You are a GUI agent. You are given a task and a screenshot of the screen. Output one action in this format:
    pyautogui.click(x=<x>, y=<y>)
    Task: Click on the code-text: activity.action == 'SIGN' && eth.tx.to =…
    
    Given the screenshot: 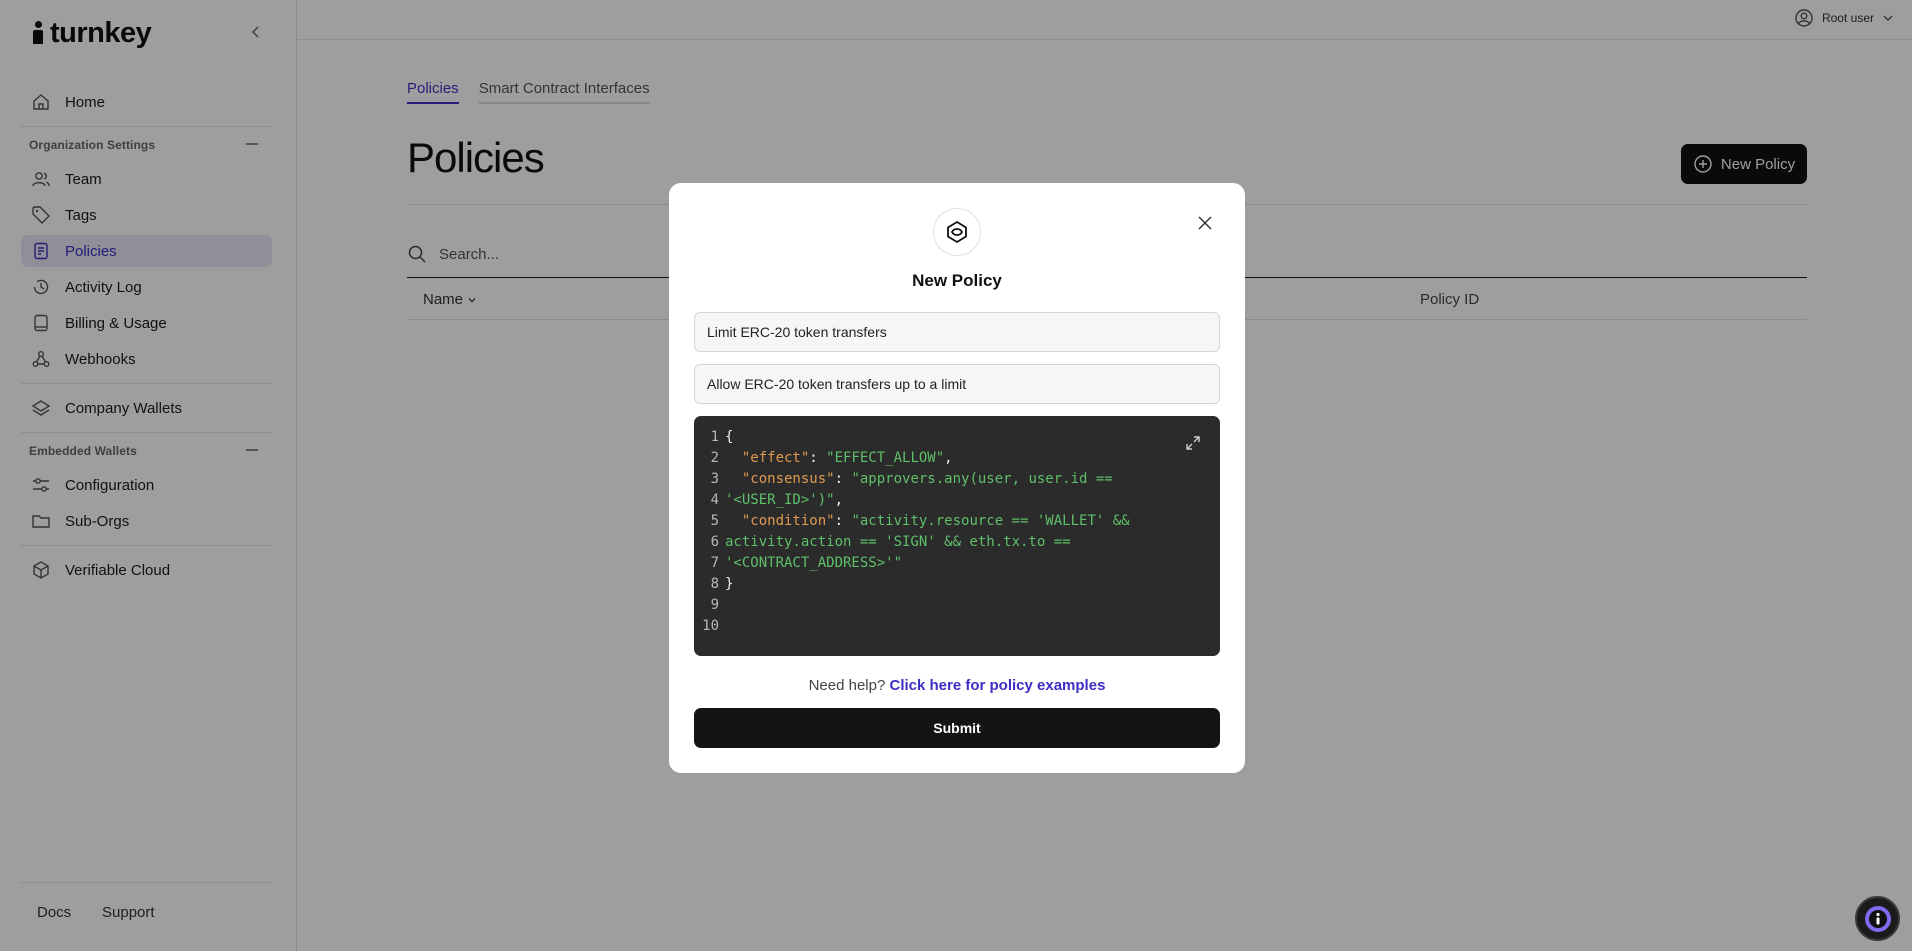 What is the action you would take?
    pyautogui.click(x=898, y=542)
    